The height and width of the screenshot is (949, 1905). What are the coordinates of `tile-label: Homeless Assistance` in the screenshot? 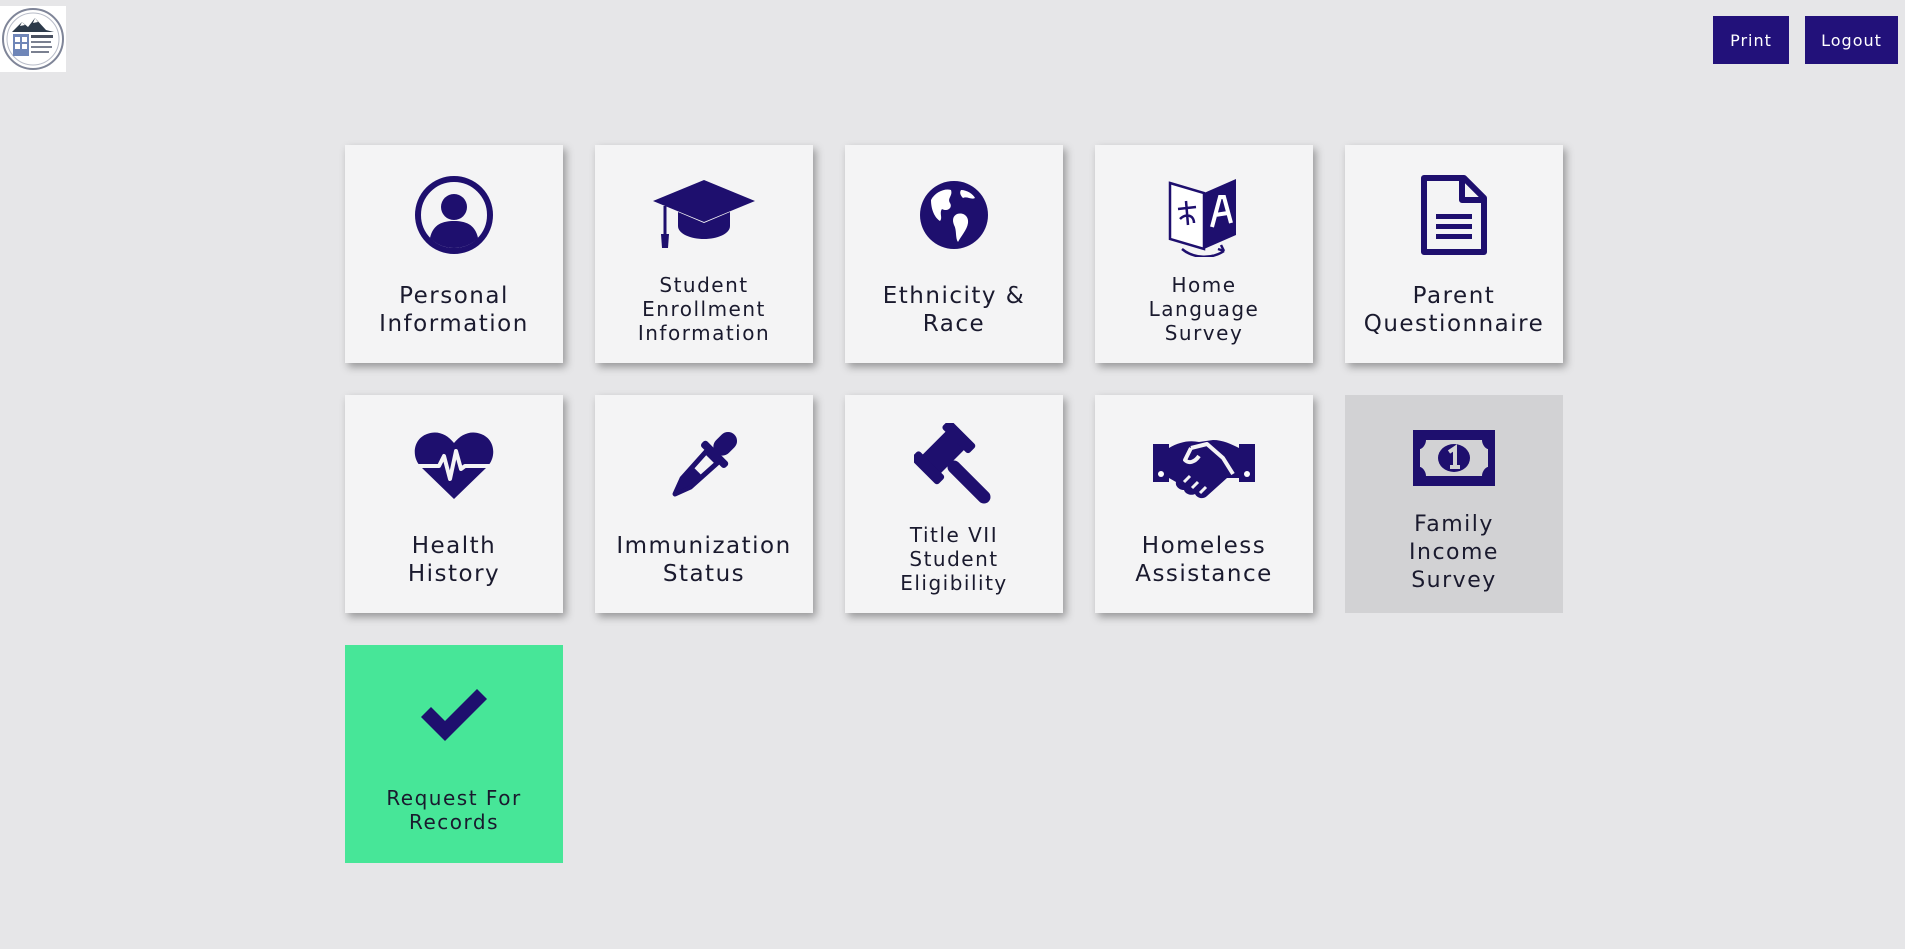 It's located at (1204, 560).